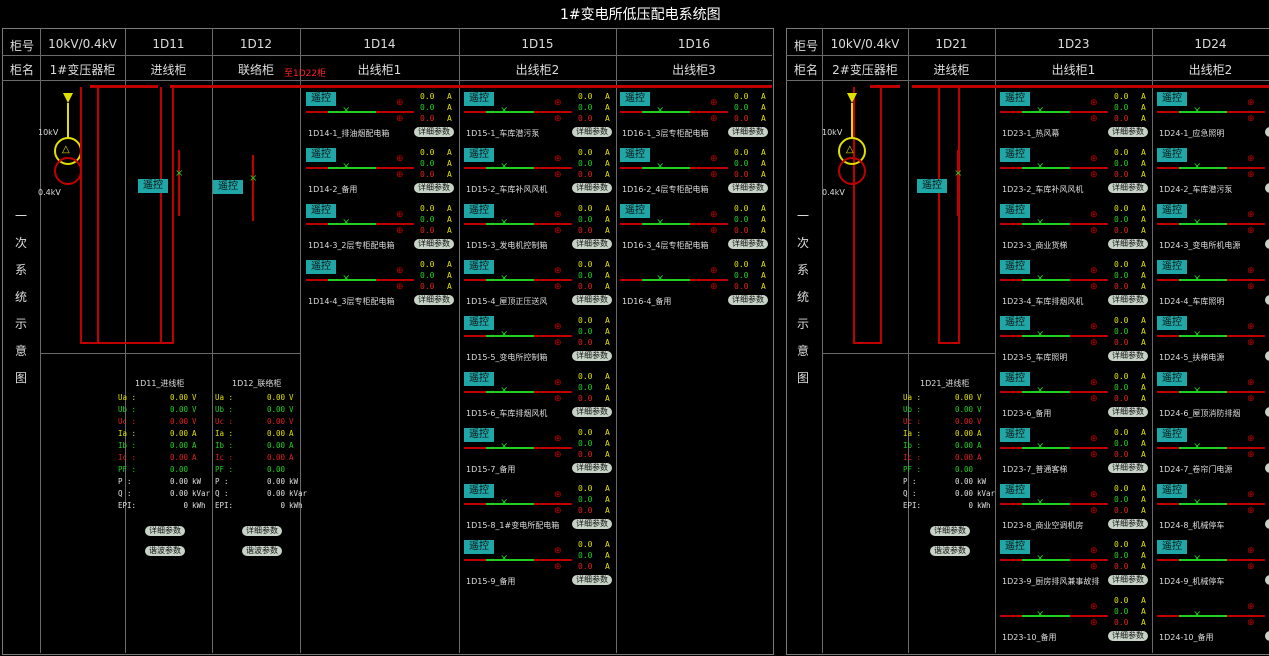 This screenshot has width=1269, height=656. I want to click on cabinet-name-heading: 柜名, so click(805, 70).